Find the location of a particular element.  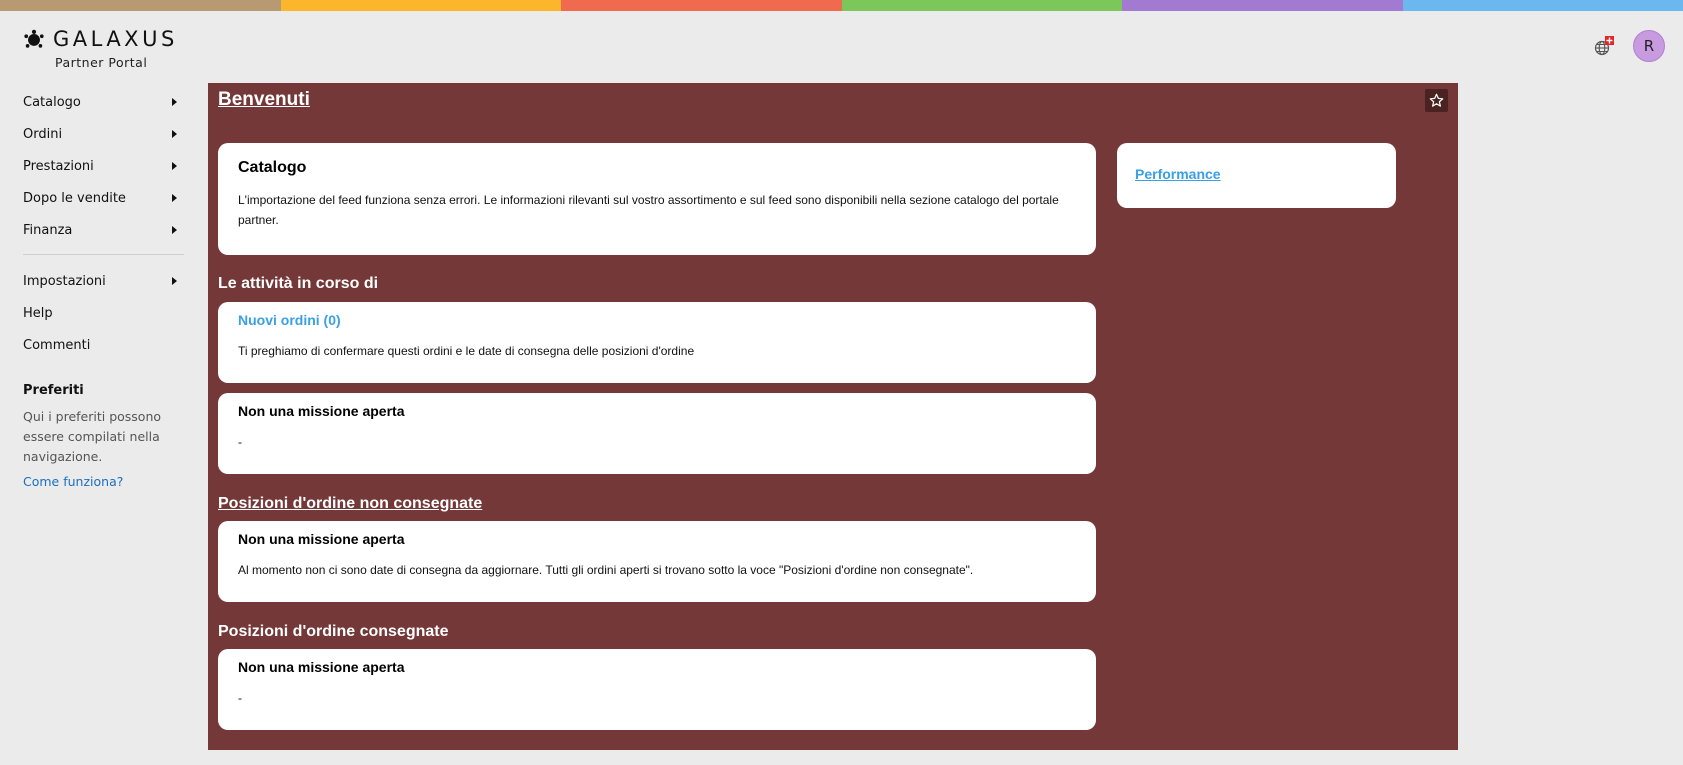

sidebar-item-prestazioni: Prestazioni is located at coordinates (103, 166).